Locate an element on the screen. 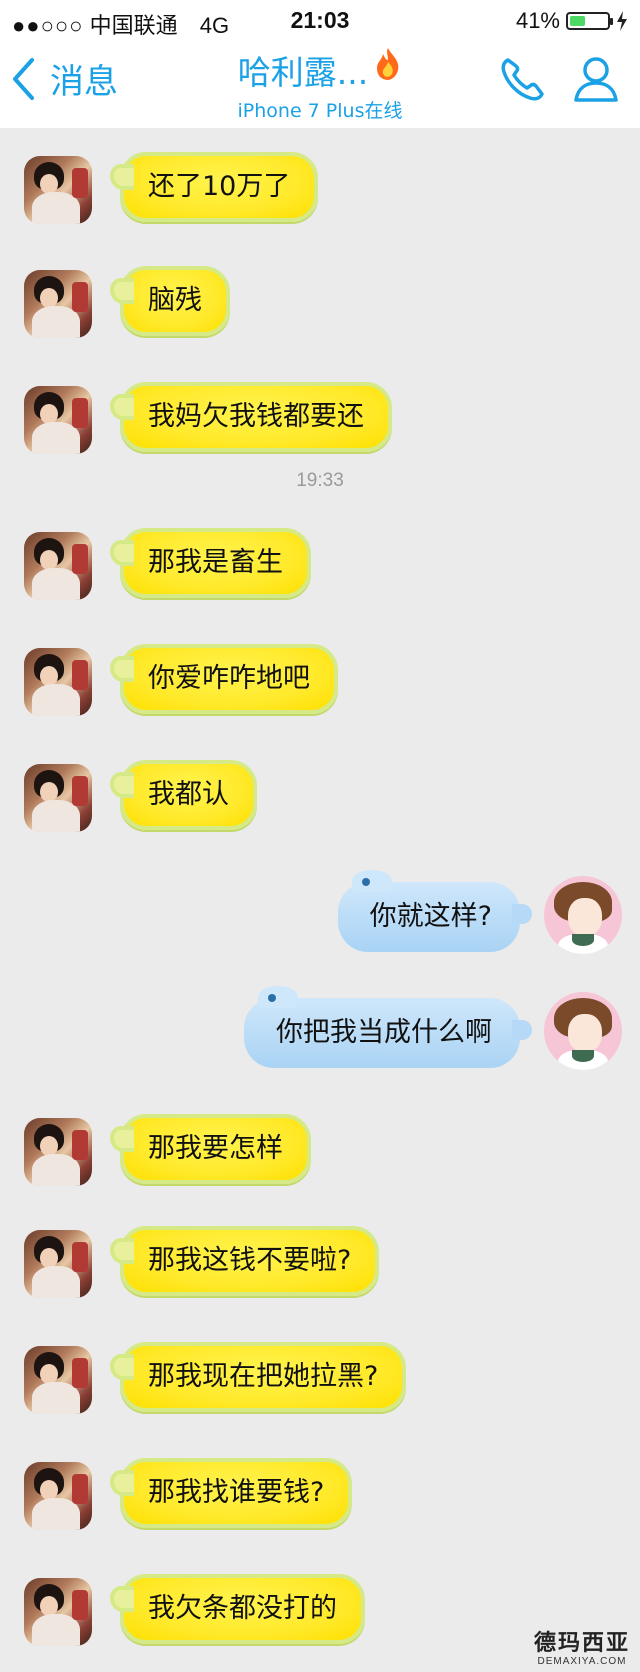  fire-icon is located at coordinates (388, 66).